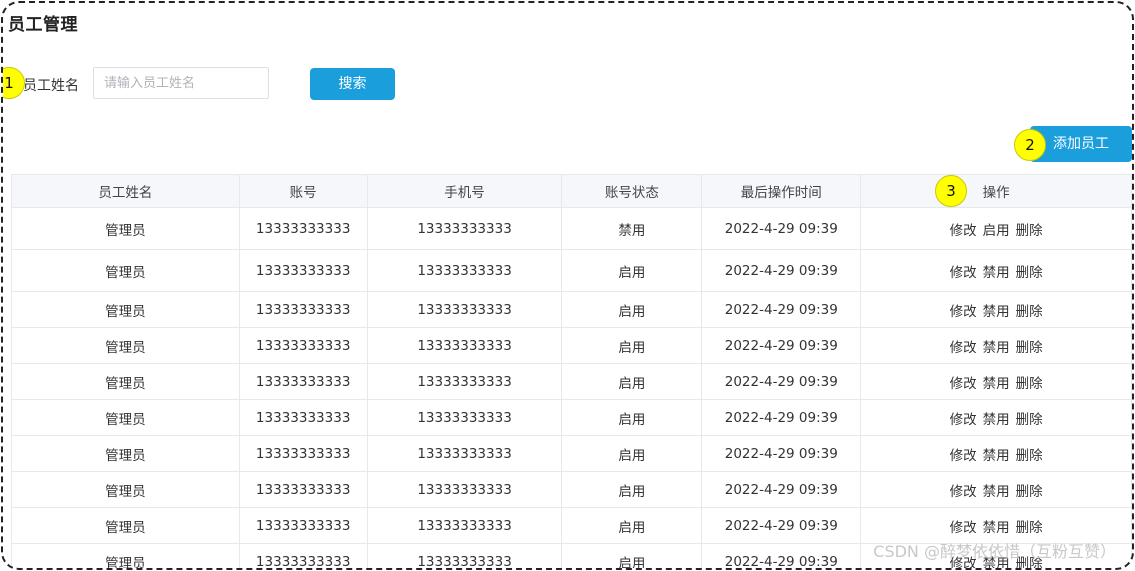 The width and height of the screenshot is (1135, 571). What do you see at coordinates (181, 83) in the screenshot?
I see `employee-name-input` at bounding box center [181, 83].